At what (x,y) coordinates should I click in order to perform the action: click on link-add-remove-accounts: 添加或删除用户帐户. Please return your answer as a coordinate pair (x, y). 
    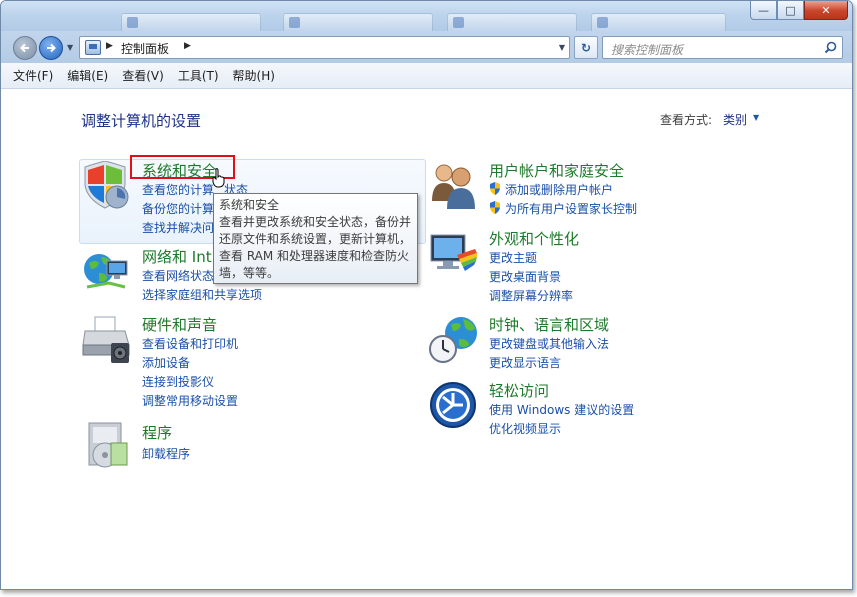
    Looking at the image, I should click on (559, 189).